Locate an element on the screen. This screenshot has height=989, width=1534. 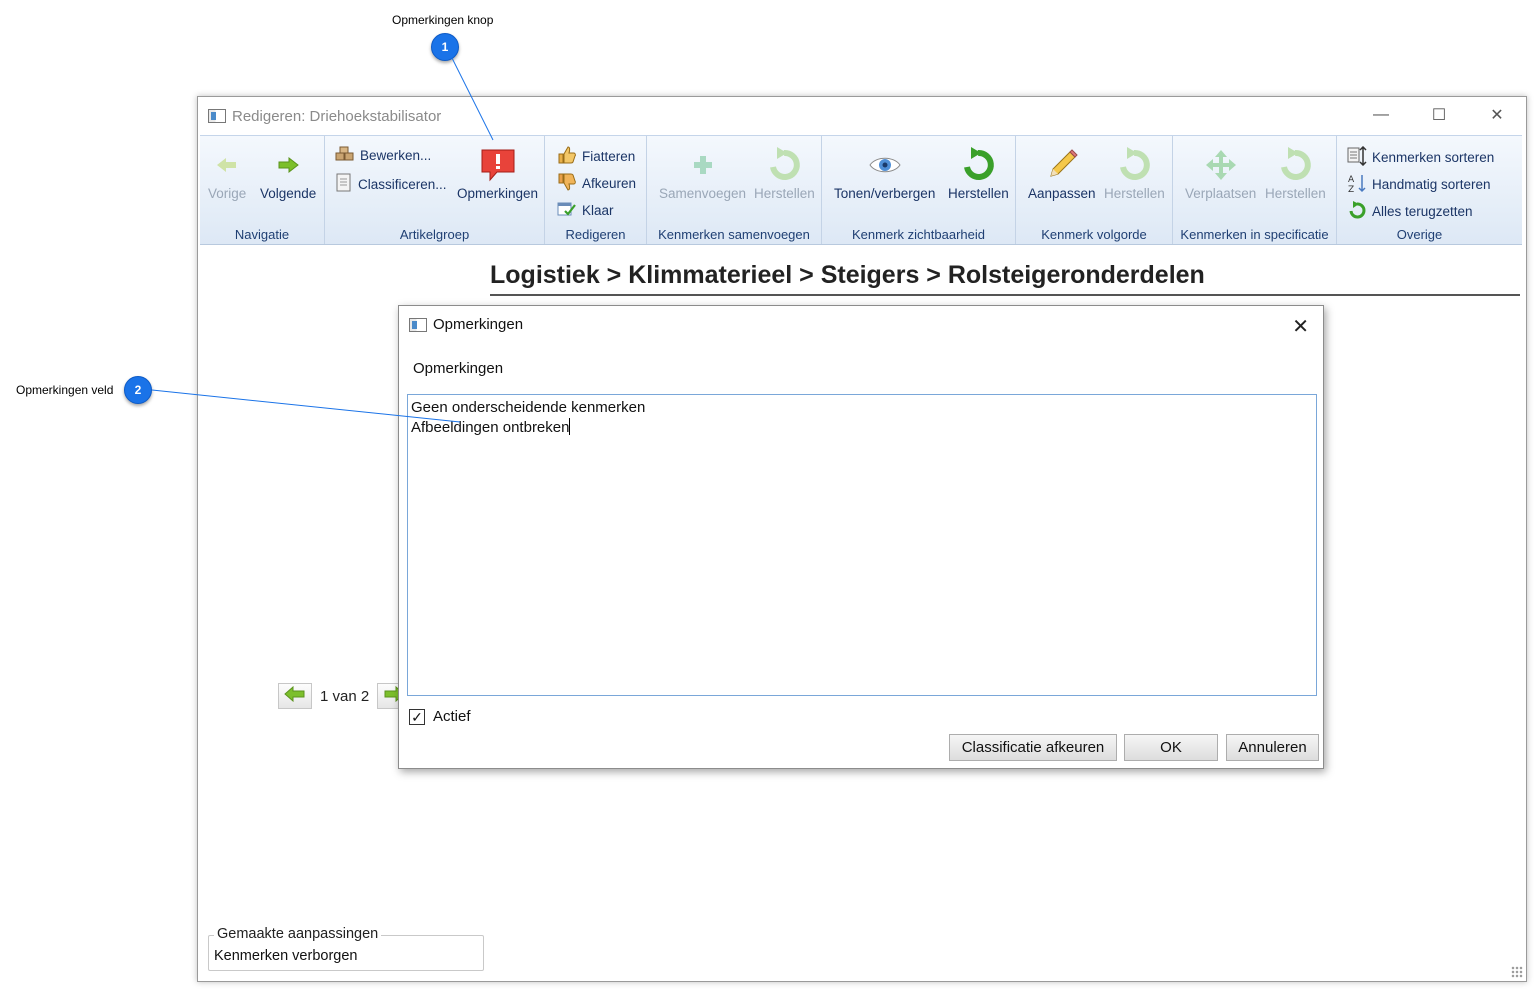
fiatteren-button: Fiatteren is located at coordinates (596, 156).